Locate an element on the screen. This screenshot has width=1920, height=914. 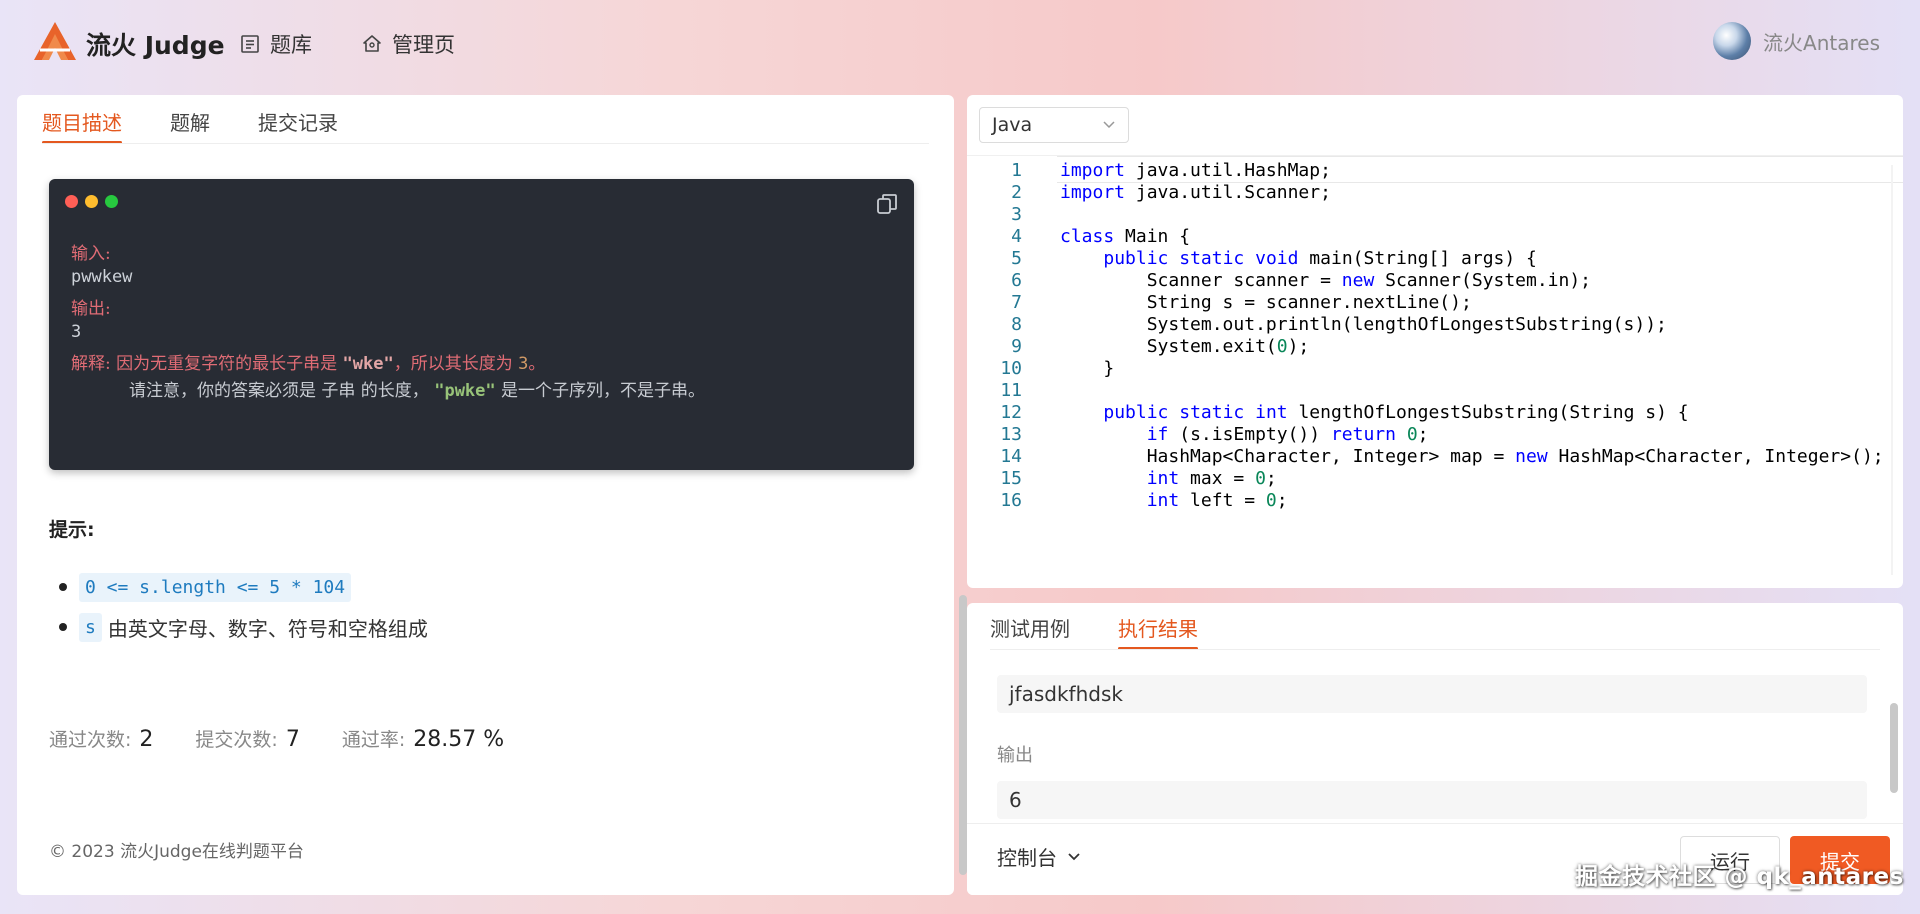
explain-text-2: ，所以其长度为 is located at coordinates (453, 364).